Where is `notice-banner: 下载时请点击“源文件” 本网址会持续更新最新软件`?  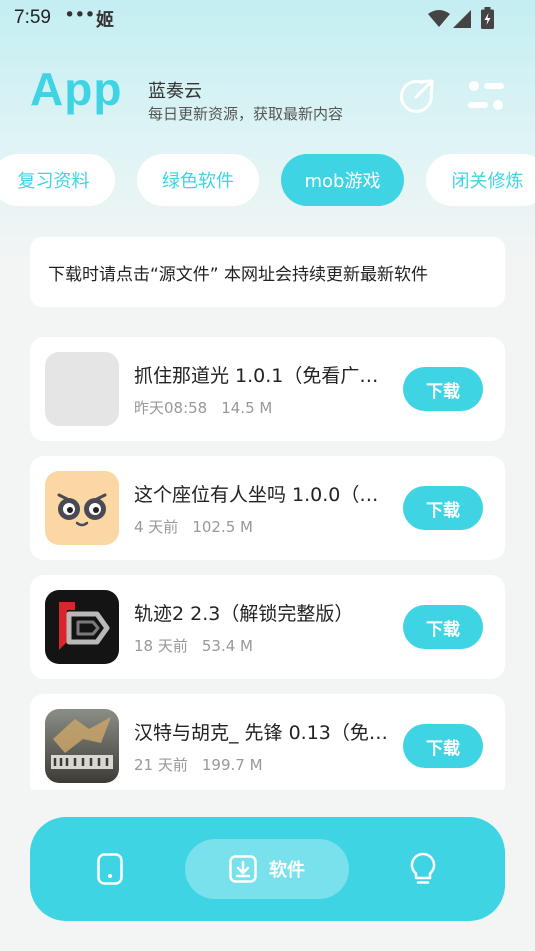
notice-banner: 下载时请点击“源文件” 本网址会持续更新最新软件 is located at coordinates (267, 272).